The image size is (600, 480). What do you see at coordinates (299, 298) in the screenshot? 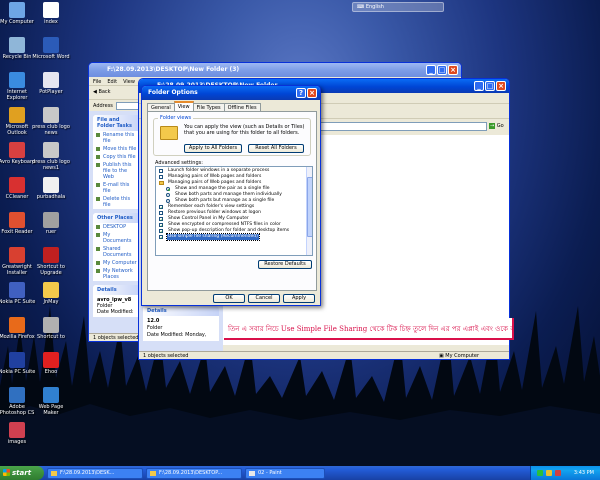
I see `apply-button: Apply` at bounding box center [299, 298].